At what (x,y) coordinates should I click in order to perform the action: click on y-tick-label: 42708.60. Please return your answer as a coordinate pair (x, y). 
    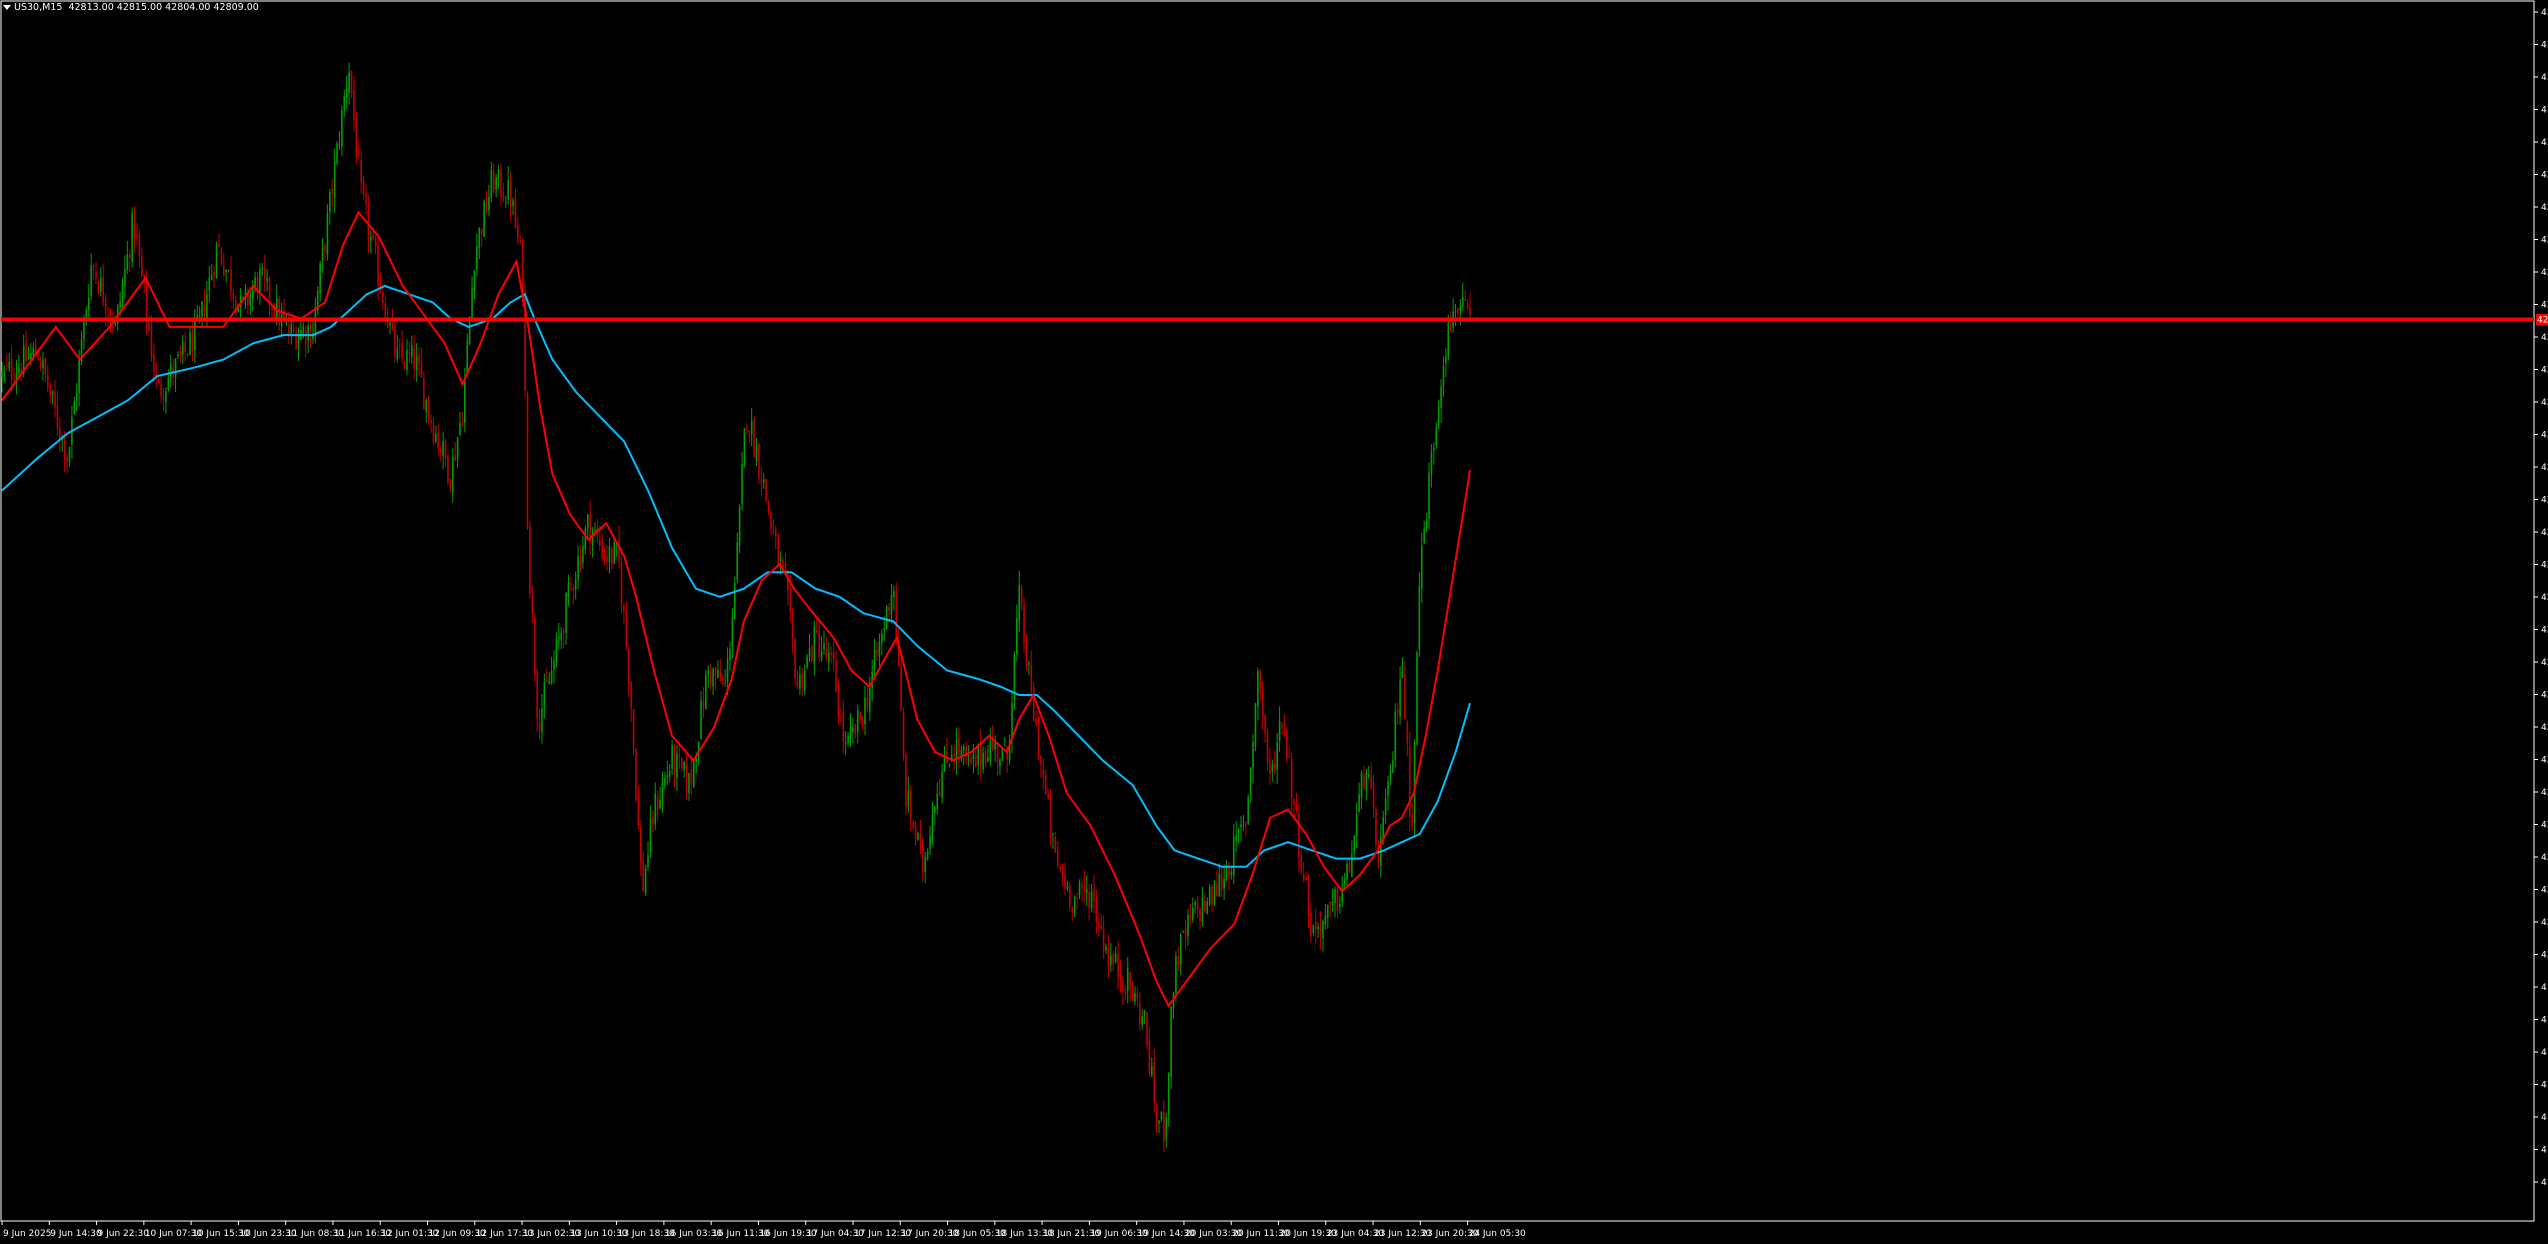
    Looking at the image, I should click on (2544, 403).